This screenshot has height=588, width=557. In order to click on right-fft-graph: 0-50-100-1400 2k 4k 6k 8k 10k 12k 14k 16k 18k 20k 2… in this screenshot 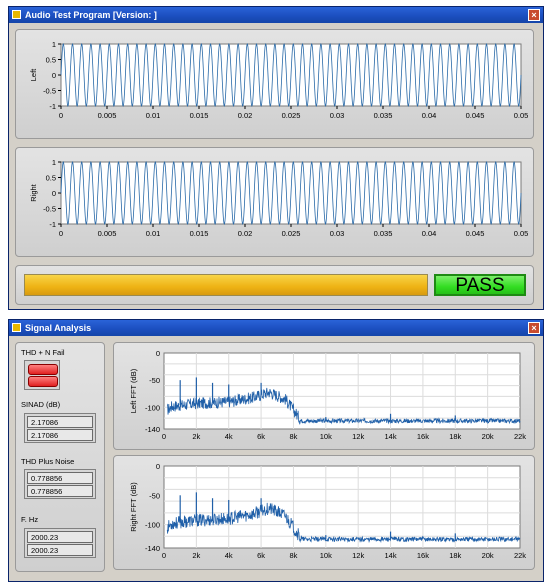, I will do `click(325, 513)`.